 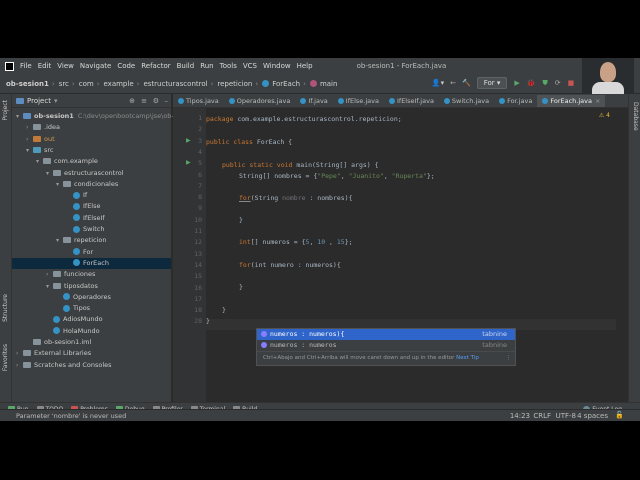 I want to click on run-config-dropdown: For ▾, so click(x=492, y=83).